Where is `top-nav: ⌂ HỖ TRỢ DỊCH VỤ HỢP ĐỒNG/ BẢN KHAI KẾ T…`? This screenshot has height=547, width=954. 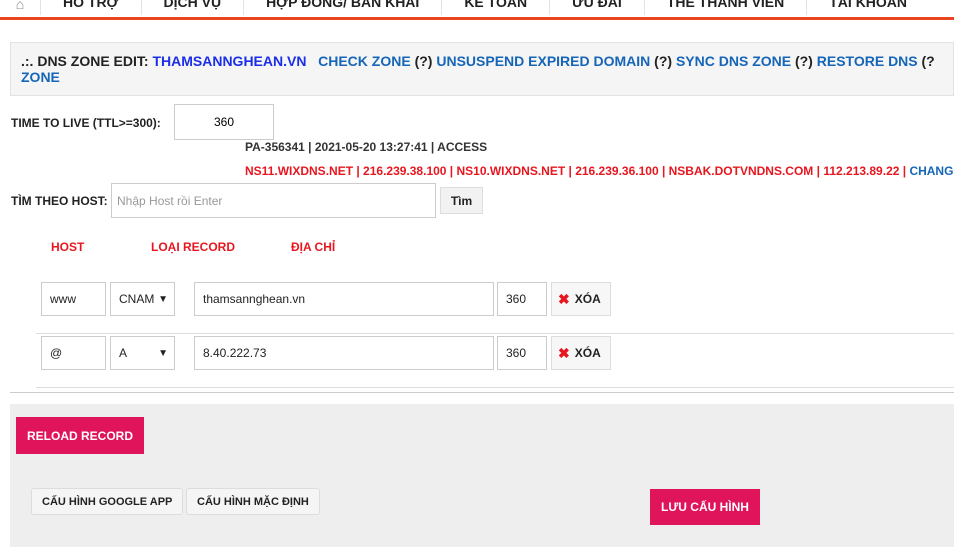
top-nav: ⌂ HỖ TRỢ DỊCH VỤ HỢP ĐỒNG/ BẢN KHAI KẾ T… is located at coordinates (477, 10).